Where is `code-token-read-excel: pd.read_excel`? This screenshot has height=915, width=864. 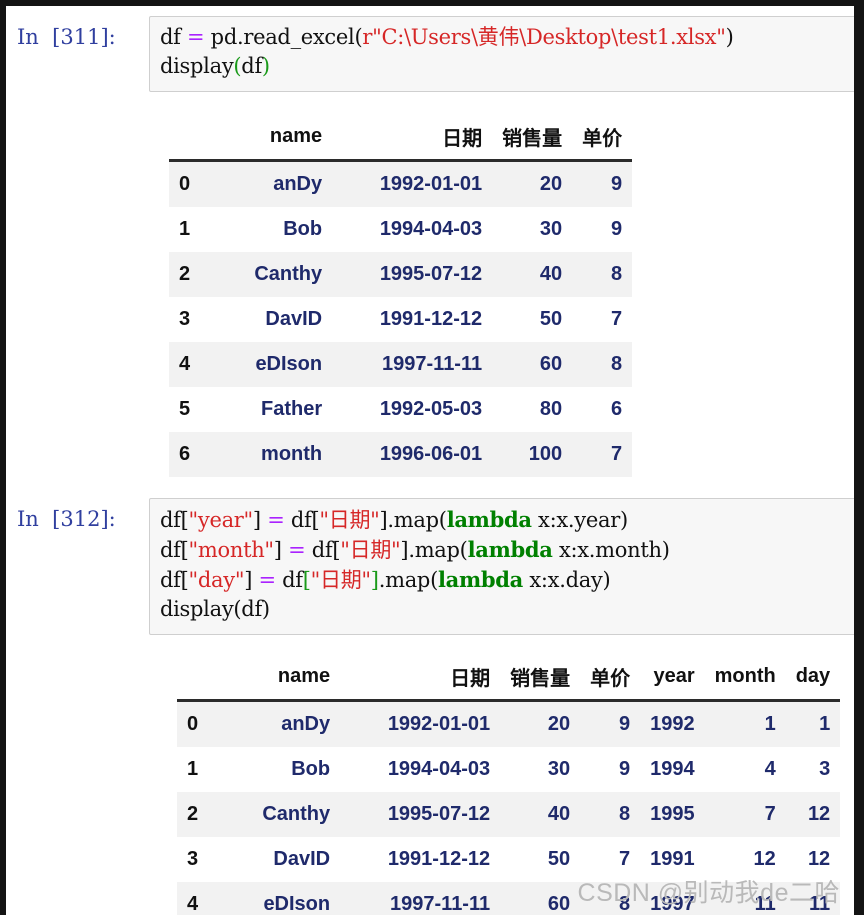
code-token-read-excel: pd.read_excel is located at coordinates (279, 37).